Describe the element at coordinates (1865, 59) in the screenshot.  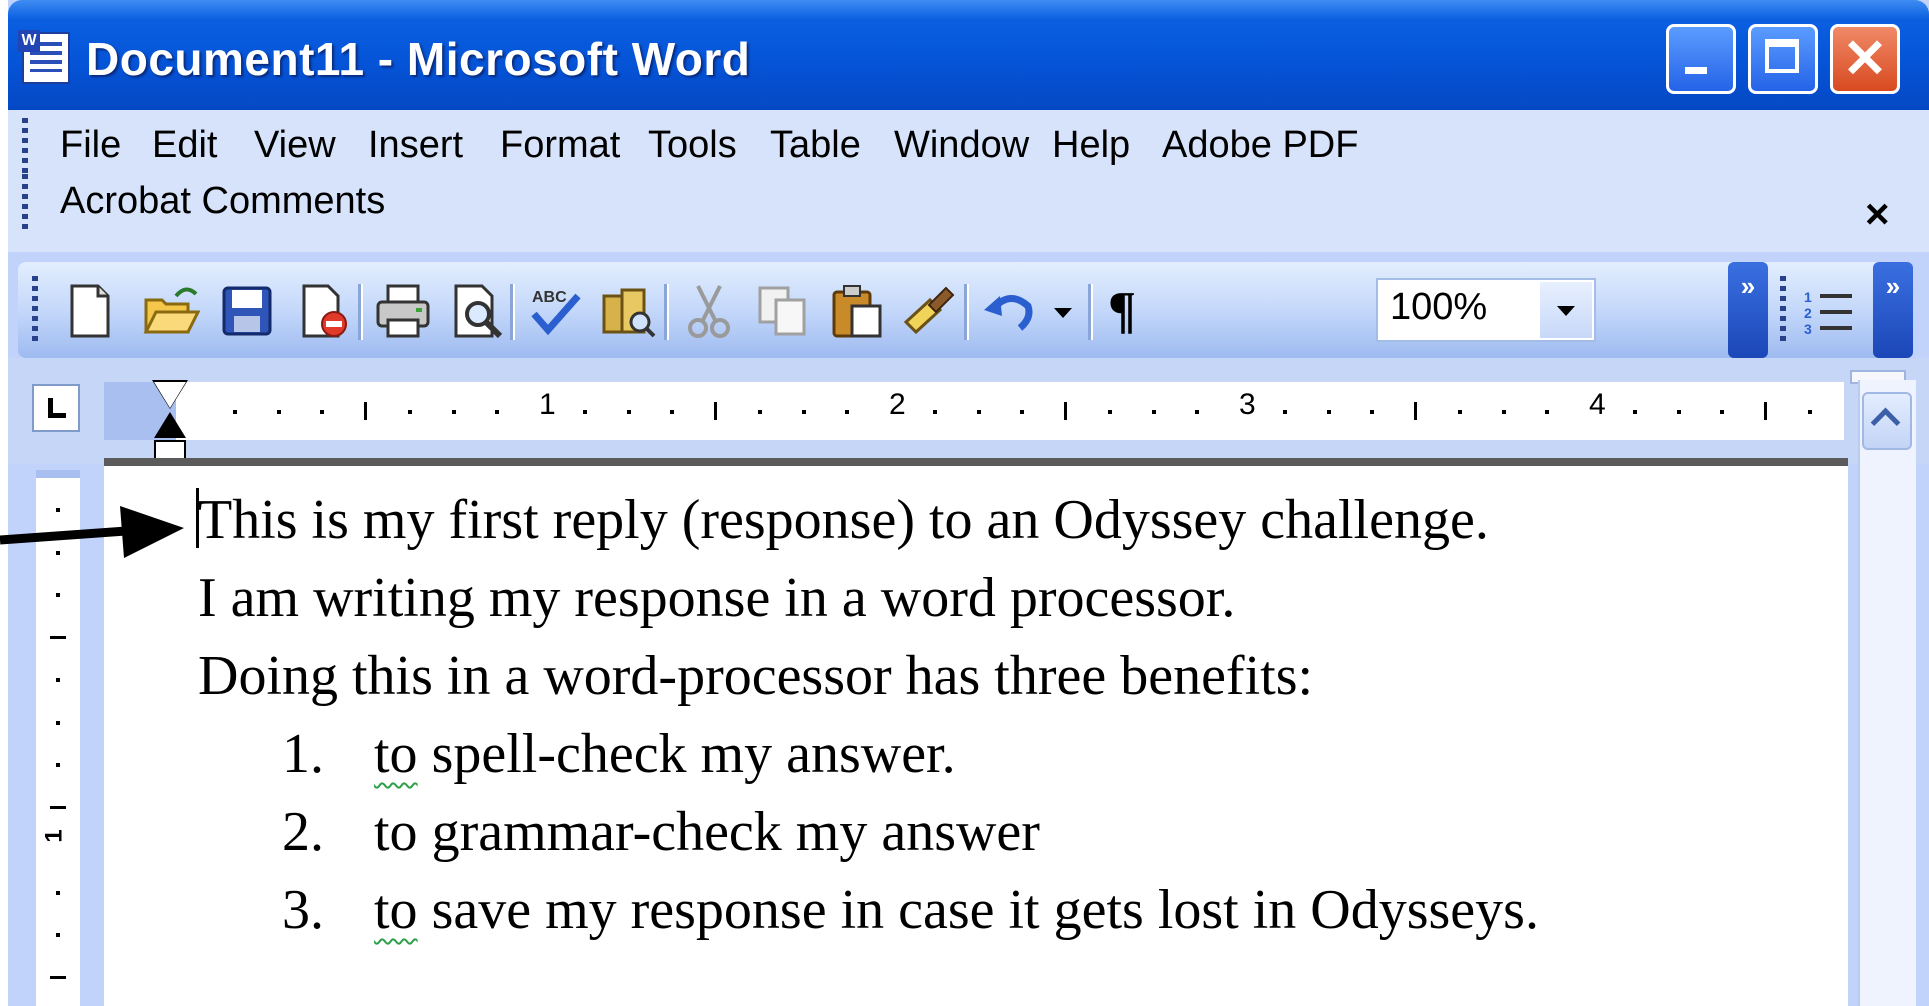
I see `close-button: ✕` at that location.